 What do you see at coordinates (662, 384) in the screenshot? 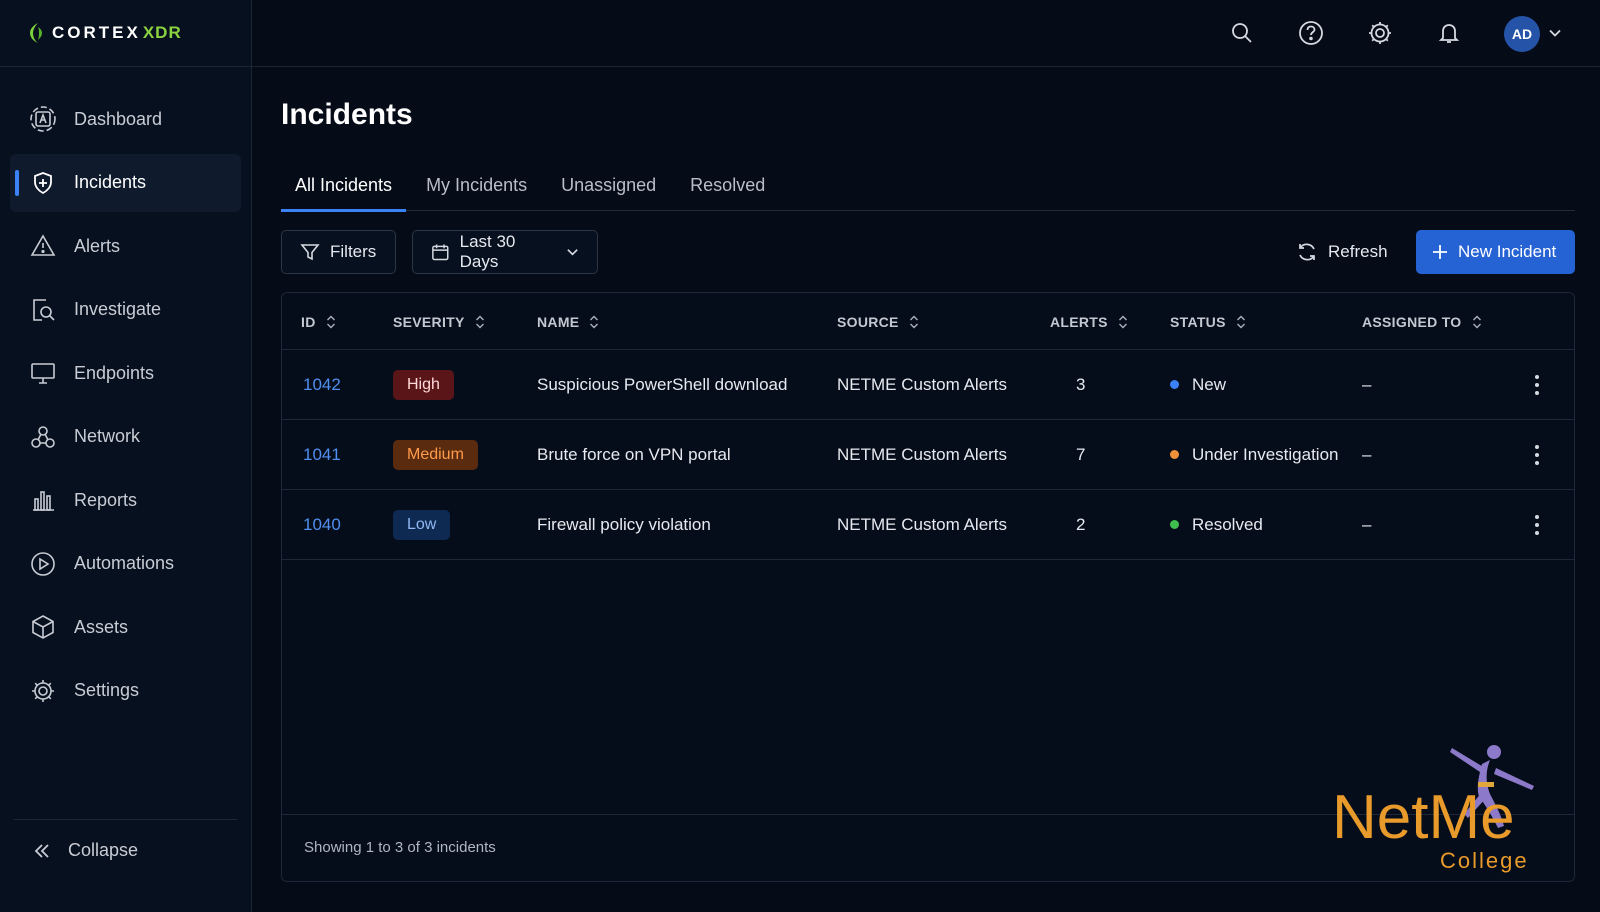
I see `incident-name: Suspicious PowerShell download` at bounding box center [662, 384].